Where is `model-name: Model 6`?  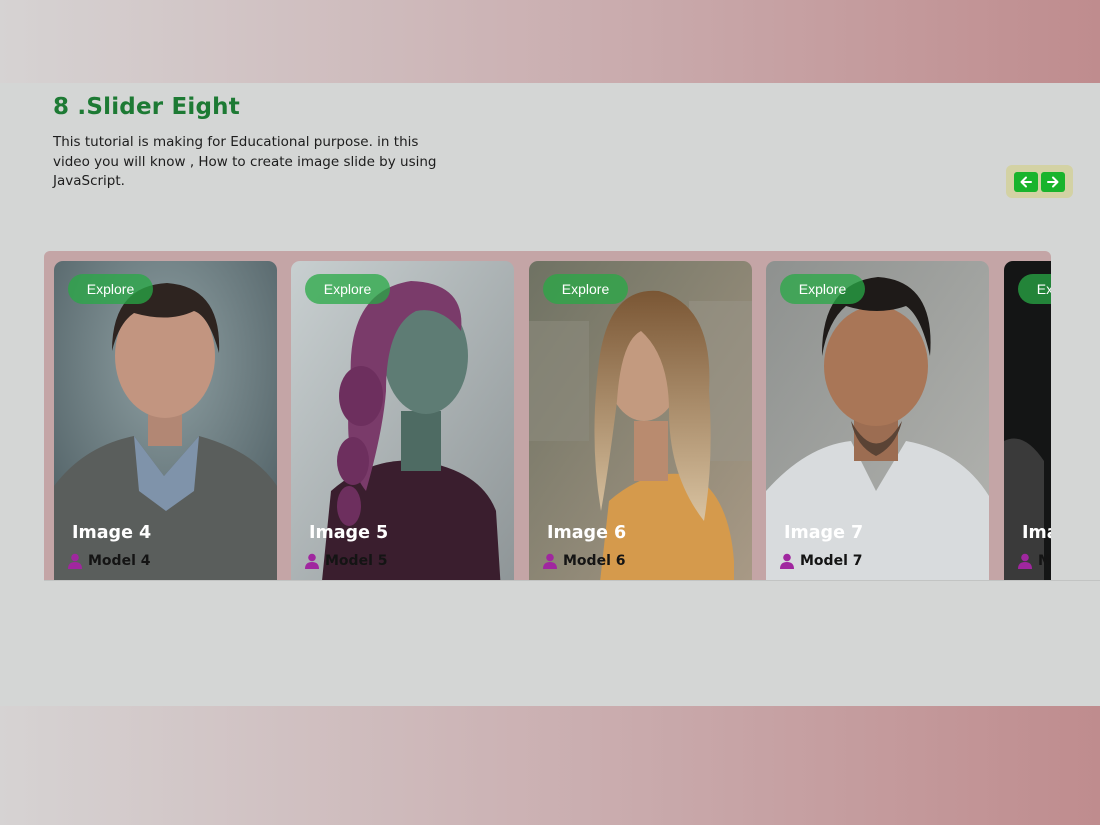
model-name: Model 6 is located at coordinates (594, 561).